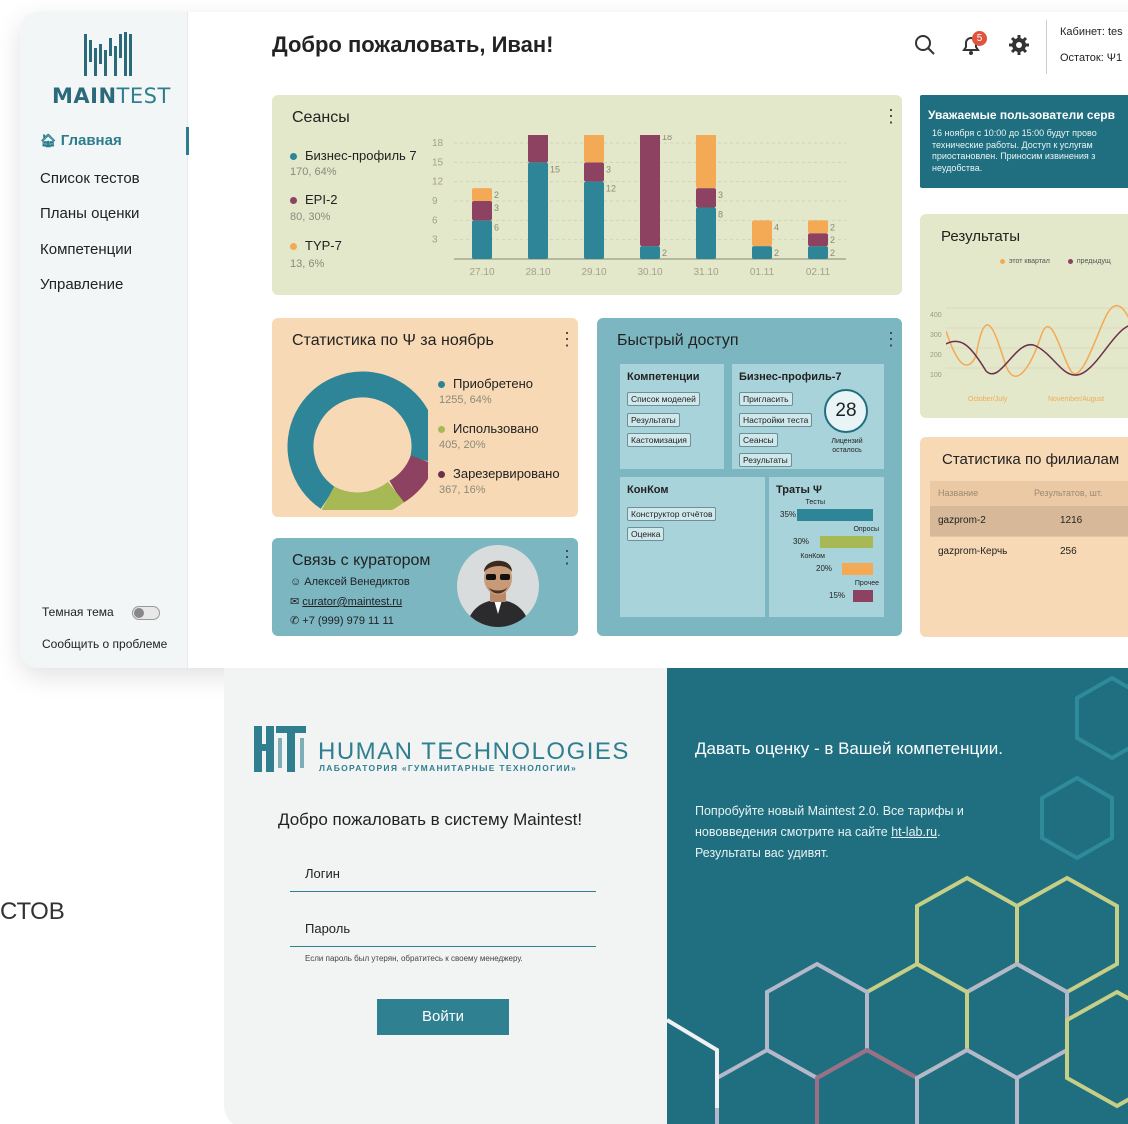 The height and width of the screenshot is (1124, 1128). I want to click on x-tick-label: 31.10, so click(705, 272).